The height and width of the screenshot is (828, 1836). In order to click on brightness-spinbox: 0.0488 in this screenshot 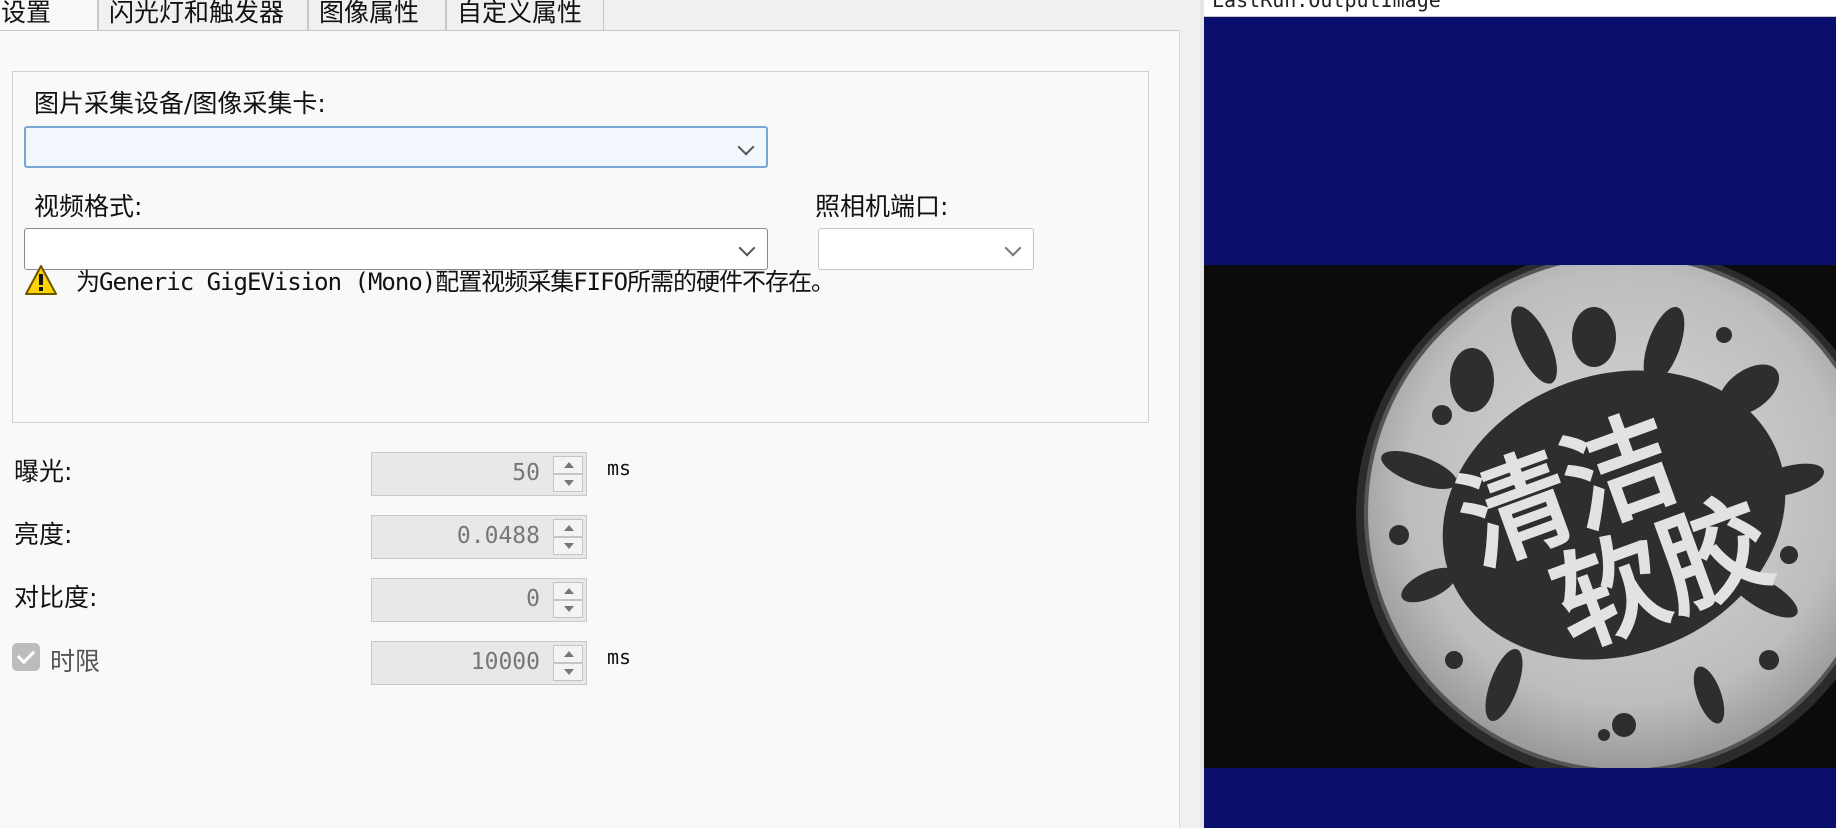, I will do `click(479, 537)`.